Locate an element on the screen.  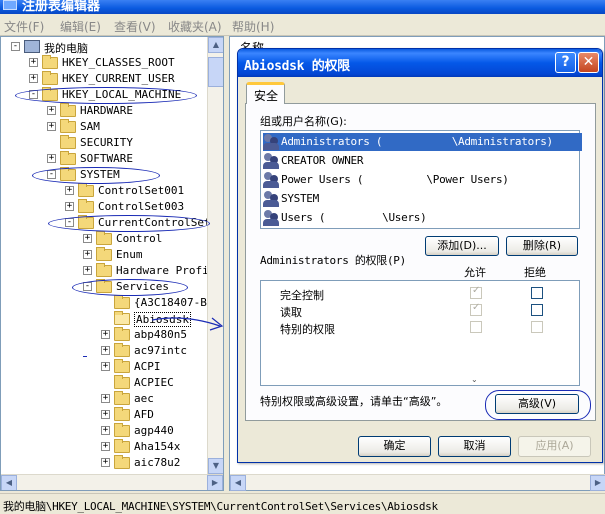
scroll-up-arrow-icon: ▲ is located at coordinates (215, 45).